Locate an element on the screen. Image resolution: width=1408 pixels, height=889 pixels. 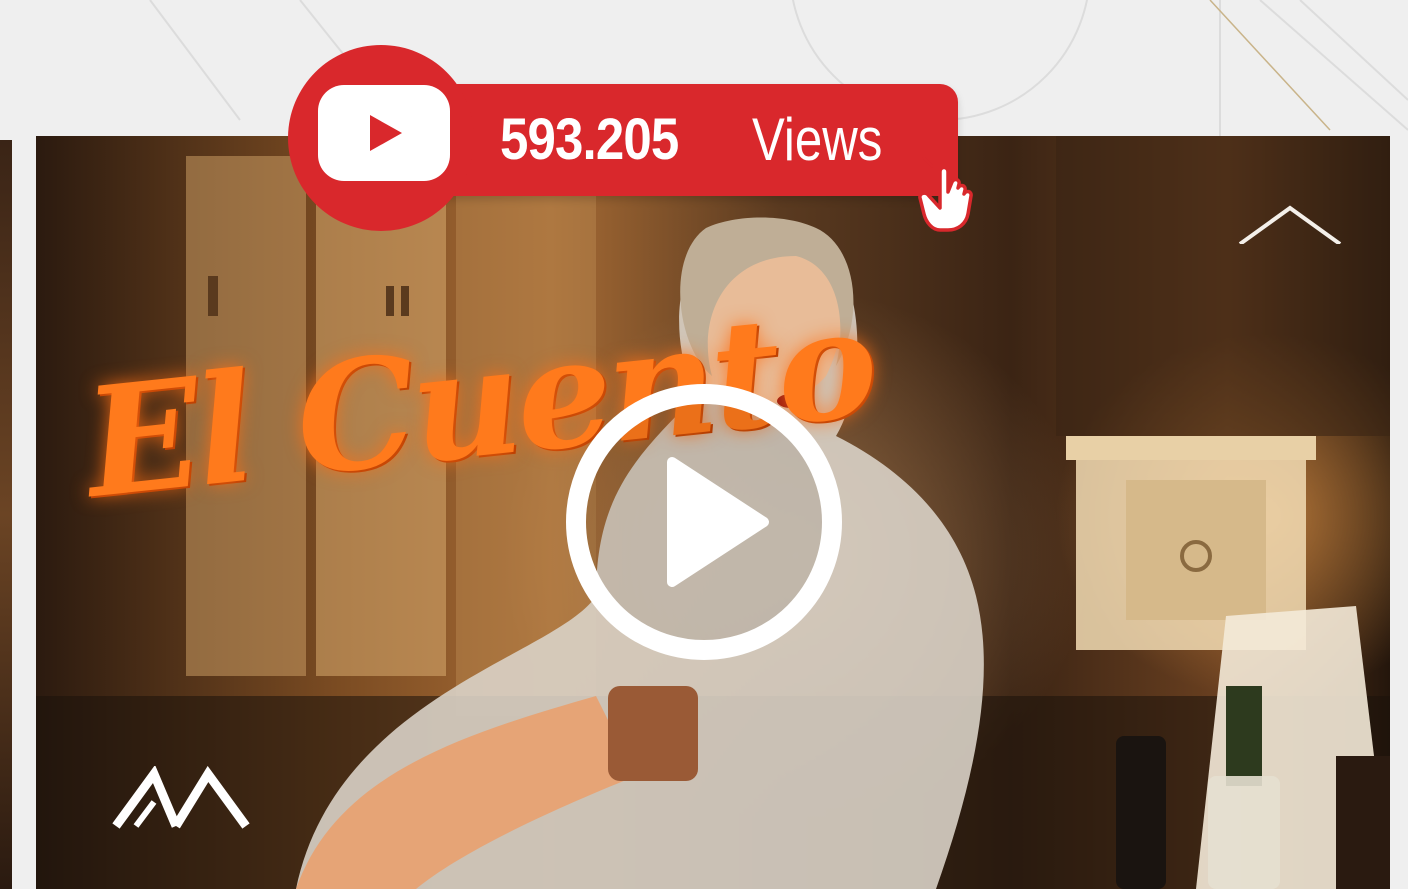
previous-thumbnail-edge is located at coordinates (6, 514).